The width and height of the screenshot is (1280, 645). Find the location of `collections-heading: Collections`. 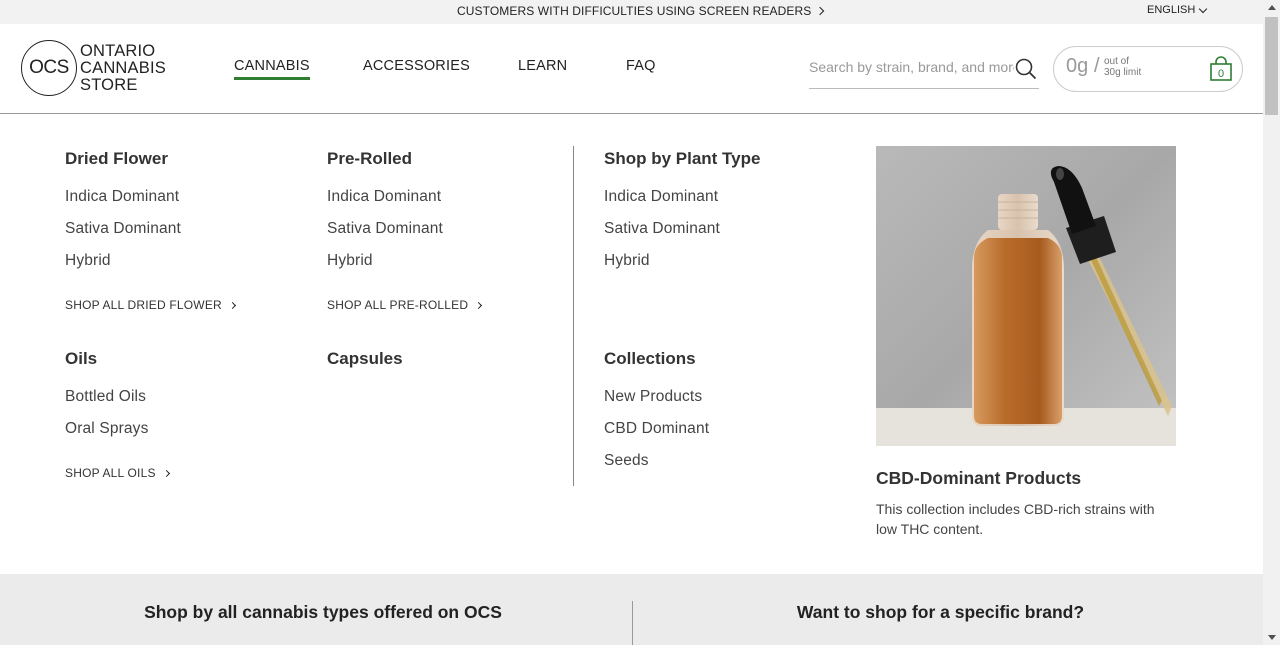

collections-heading: Collections is located at coordinates (650, 358).